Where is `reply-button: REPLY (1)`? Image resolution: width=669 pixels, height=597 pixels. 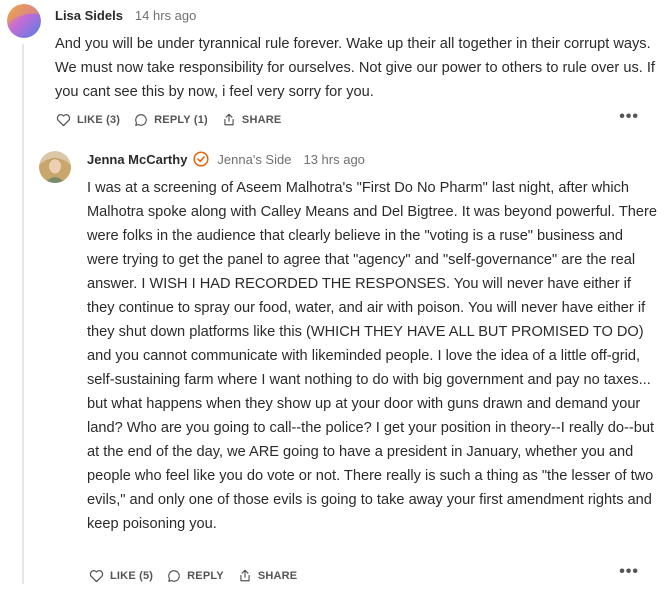 reply-button: REPLY (1) is located at coordinates (171, 120).